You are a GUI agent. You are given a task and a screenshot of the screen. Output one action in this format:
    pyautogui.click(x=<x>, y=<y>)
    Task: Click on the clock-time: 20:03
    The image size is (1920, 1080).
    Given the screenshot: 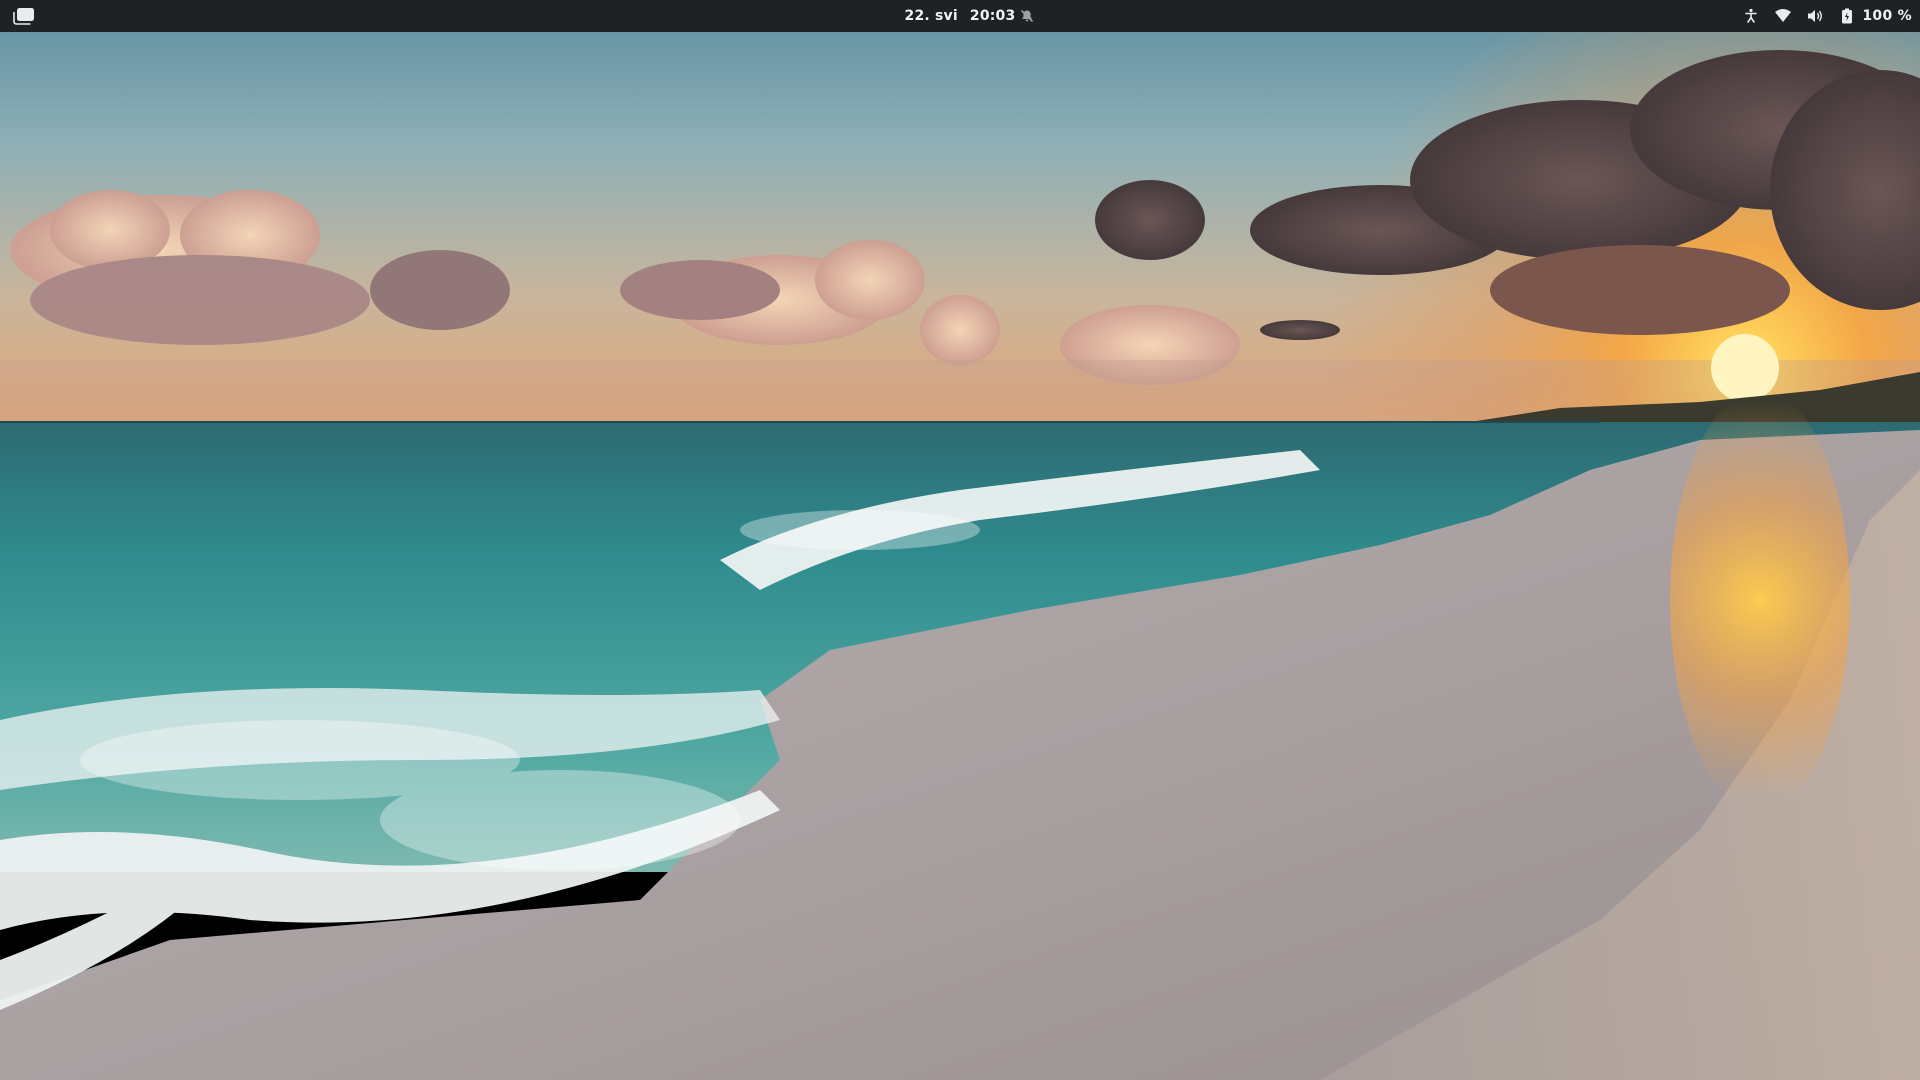 What is the action you would take?
    pyautogui.click(x=992, y=16)
    